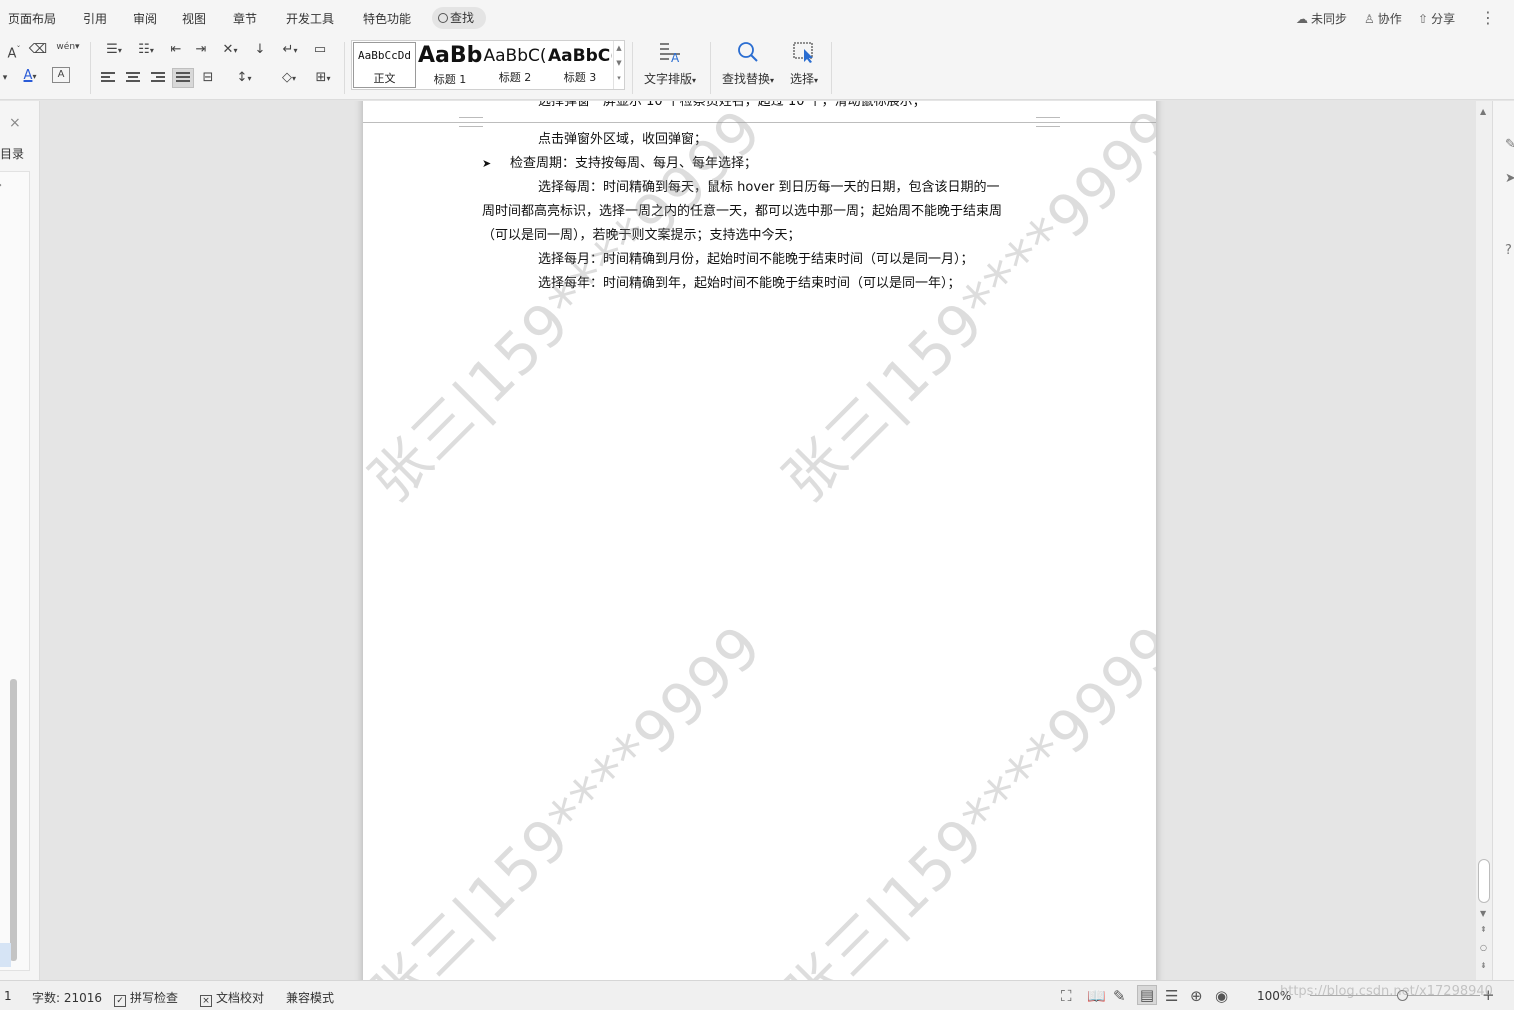  Describe the element at coordinates (310, 18) in the screenshot. I see `menu-developer: 开发工具` at that location.